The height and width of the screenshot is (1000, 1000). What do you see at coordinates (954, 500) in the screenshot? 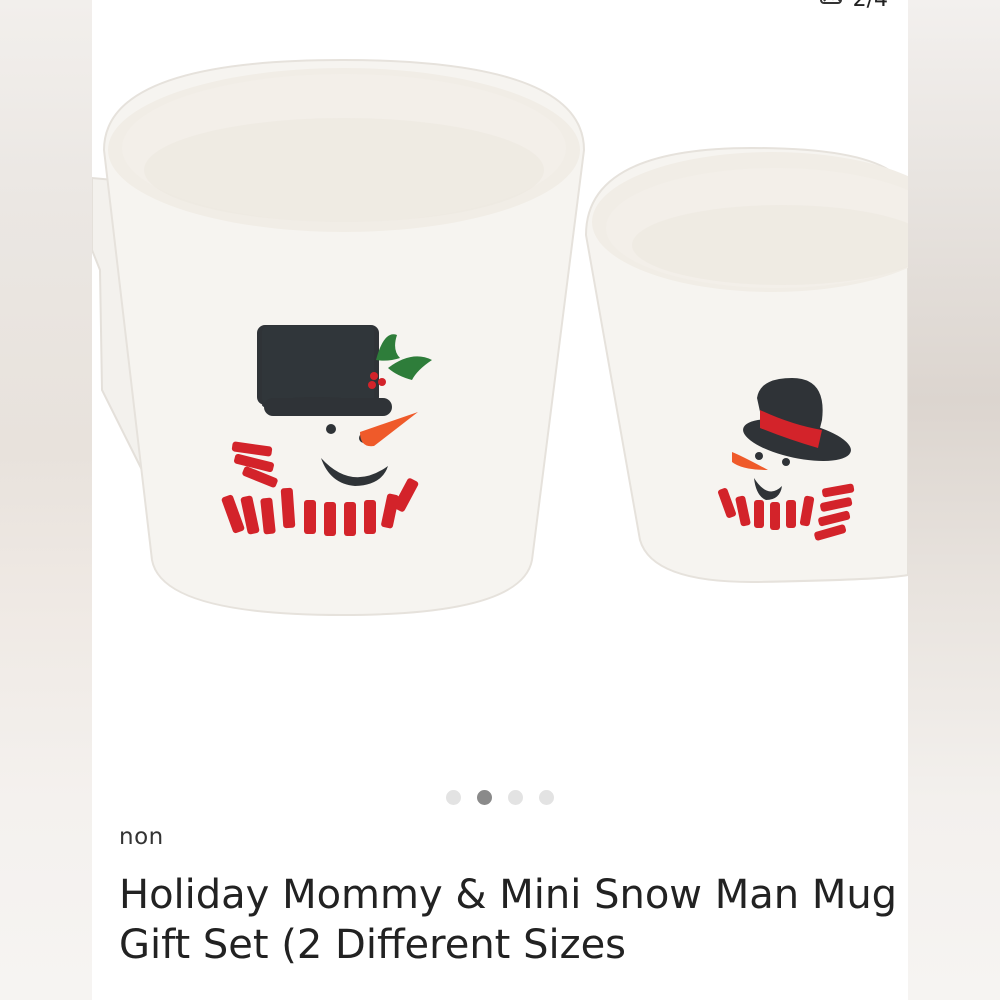
I see `blurred-background-right` at bounding box center [954, 500].